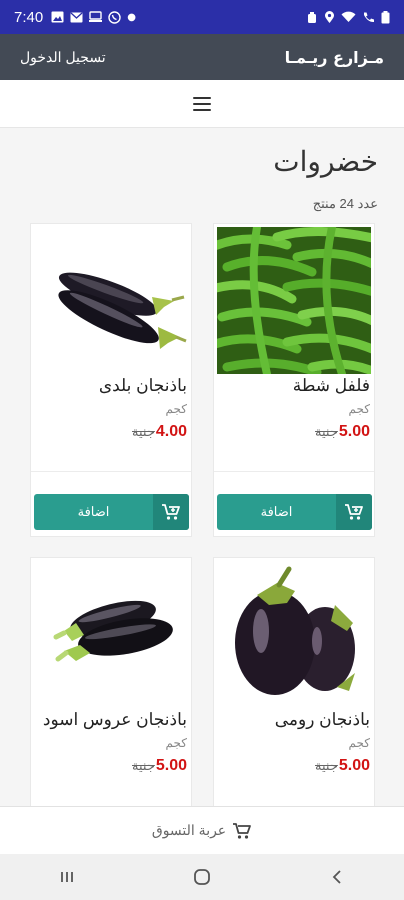  I want to click on product-card: باذنجان بلدى كجم 4.00 جنية اضافة, so click(111, 380).